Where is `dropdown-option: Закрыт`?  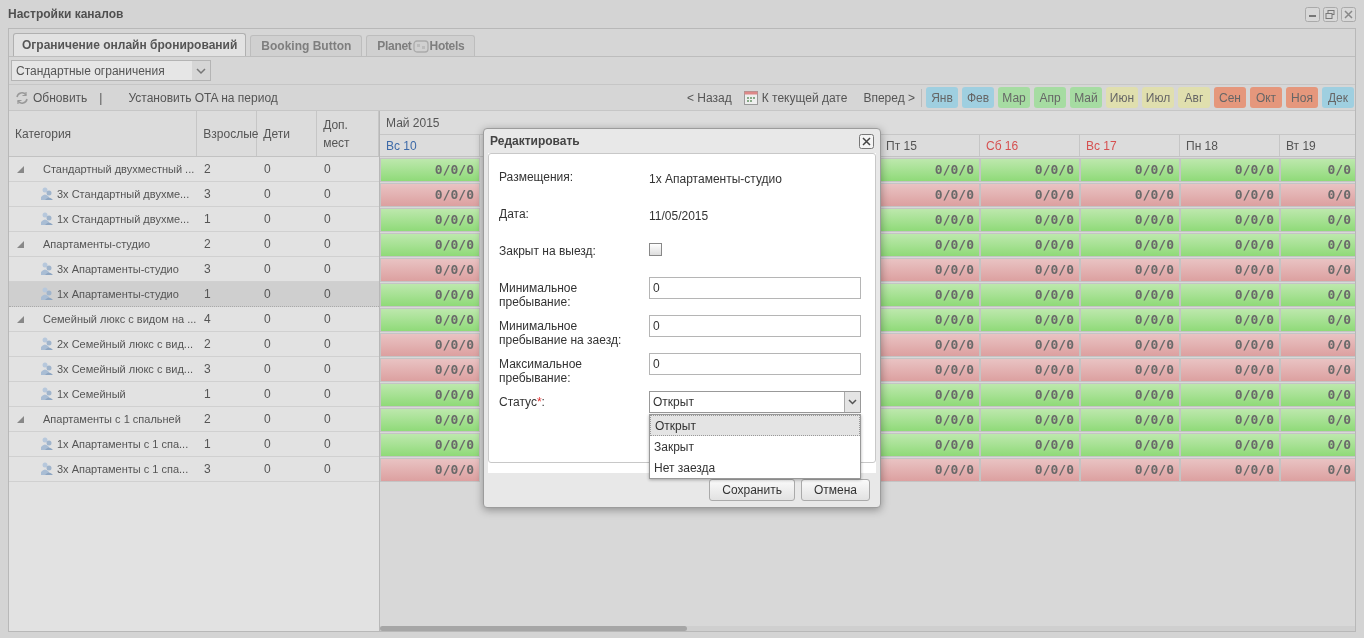
dropdown-option: Закрыт is located at coordinates (755, 446).